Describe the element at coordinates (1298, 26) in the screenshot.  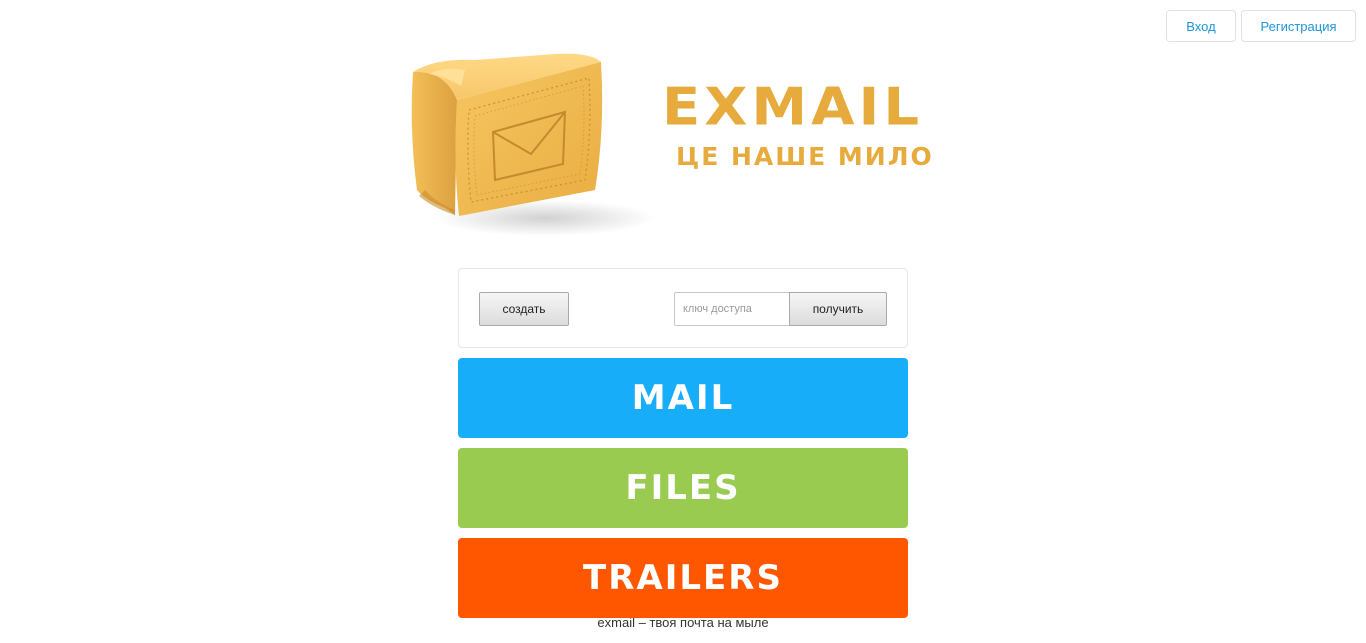
I see `register-button: Регистрация` at that location.